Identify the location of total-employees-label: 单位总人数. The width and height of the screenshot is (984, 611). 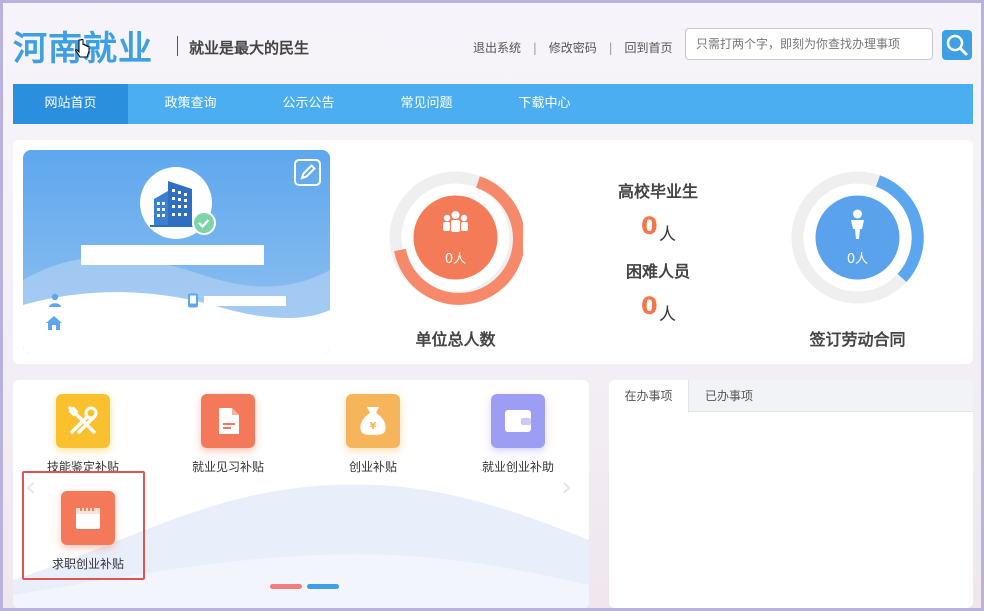
(455, 339).